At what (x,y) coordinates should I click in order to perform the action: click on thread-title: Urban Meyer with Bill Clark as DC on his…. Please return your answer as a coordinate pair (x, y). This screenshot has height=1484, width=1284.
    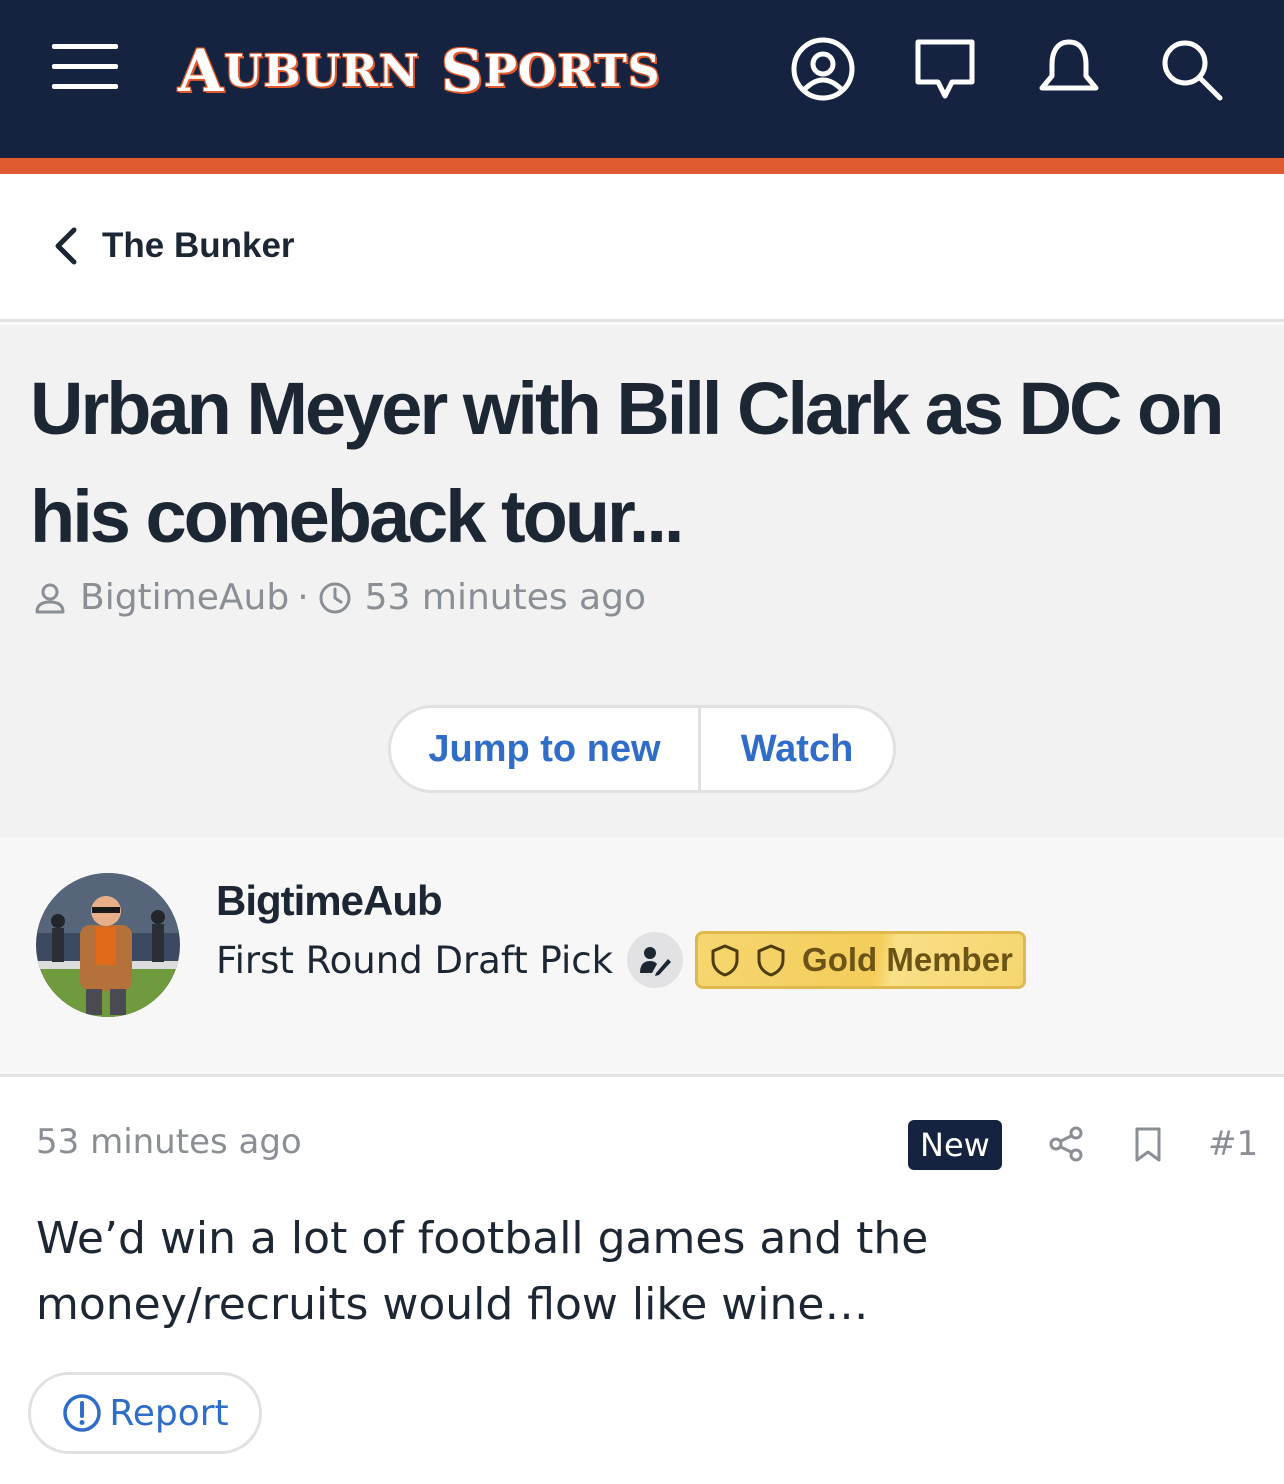
    Looking at the image, I should click on (627, 462).